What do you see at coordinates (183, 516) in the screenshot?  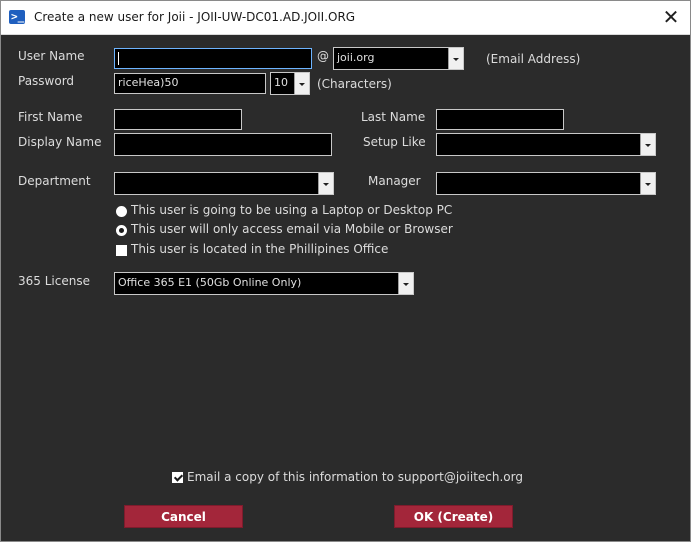 I see `cancel-button: Cancel` at bounding box center [183, 516].